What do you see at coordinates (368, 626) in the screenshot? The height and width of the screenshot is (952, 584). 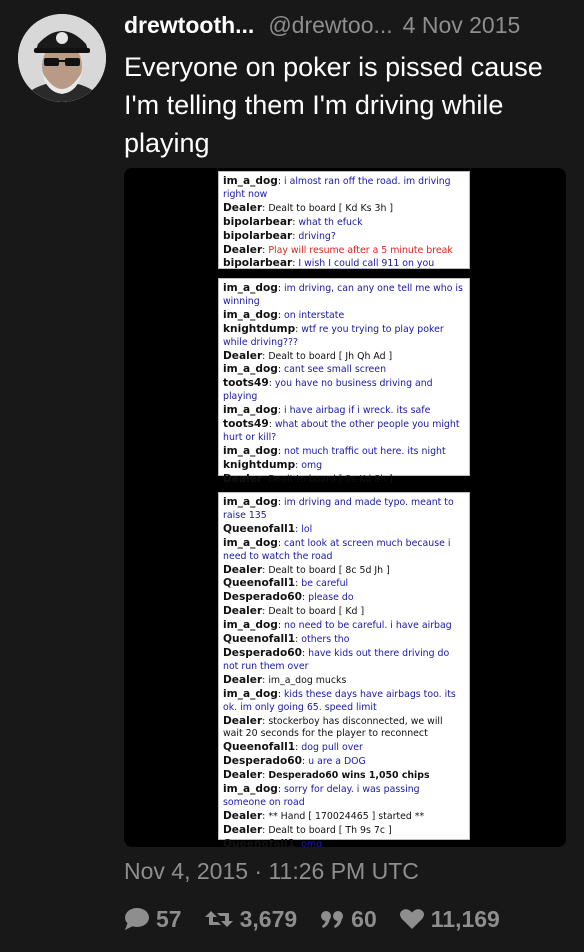 I see `chat-message: no need to be careful. i have airbag` at bounding box center [368, 626].